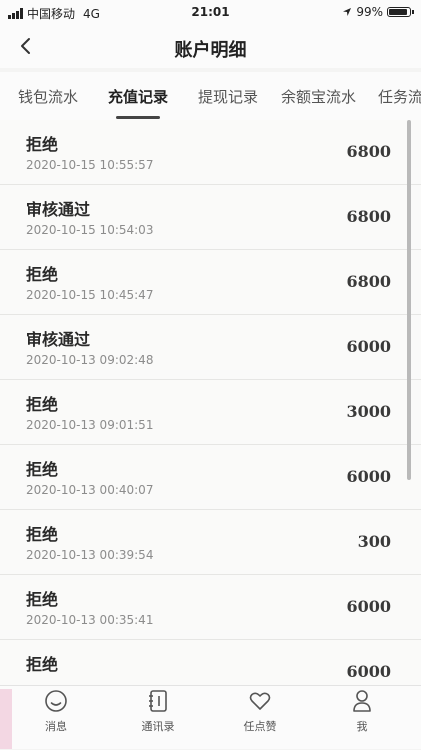 Image resolution: width=421 pixels, height=750 pixels. What do you see at coordinates (362, 726) in the screenshot?
I see `bottom-tab-label: 我` at bounding box center [362, 726].